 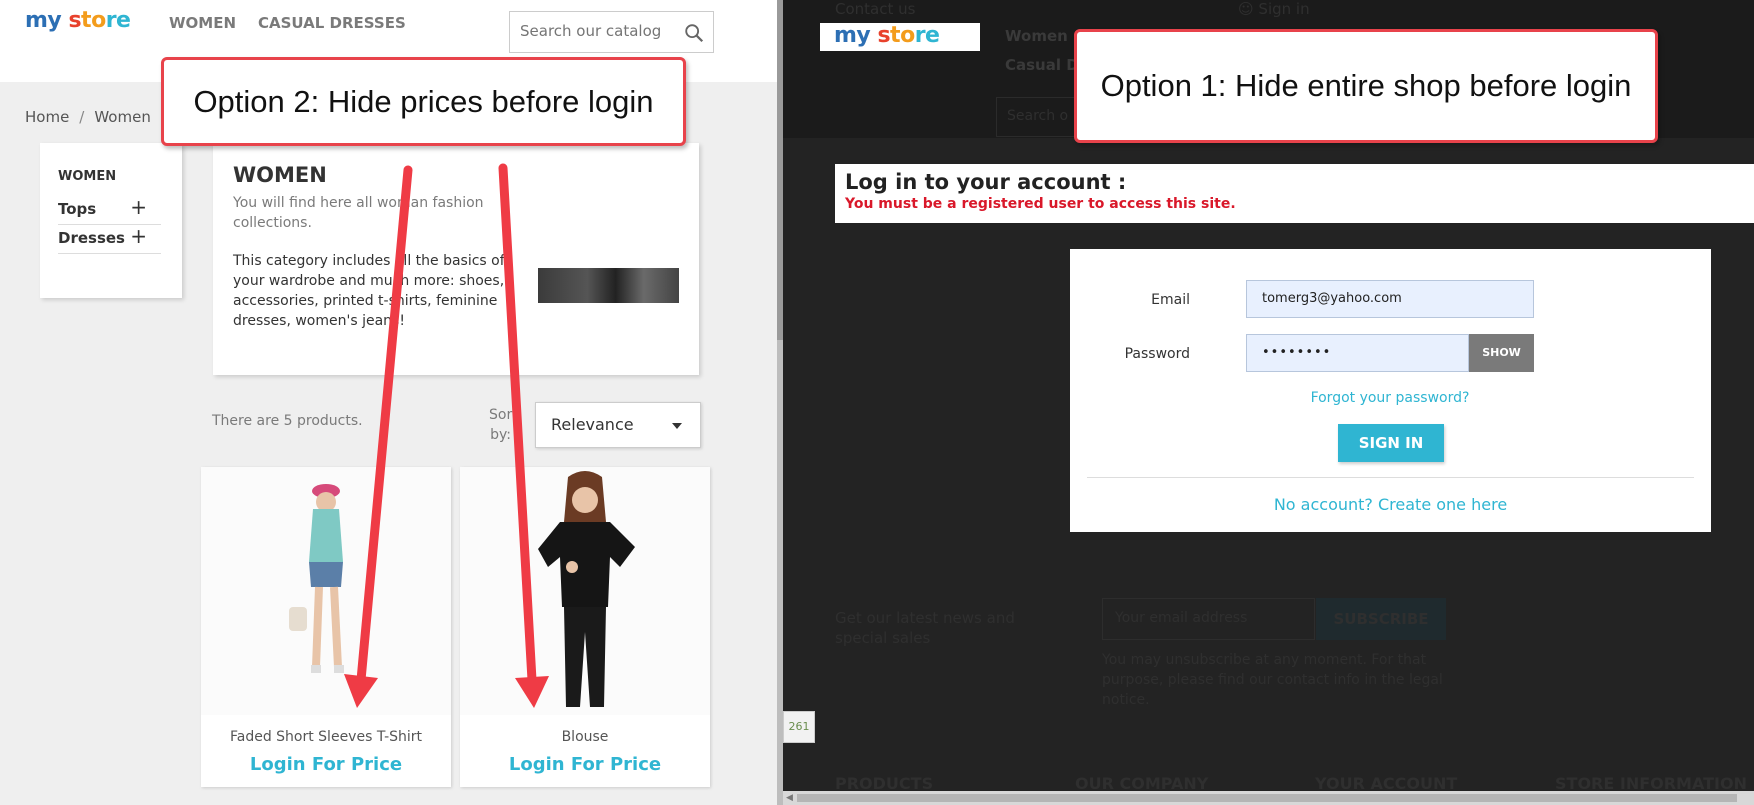 What do you see at coordinates (592, 424) in the screenshot?
I see `sort-value: Relevance` at bounding box center [592, 424].